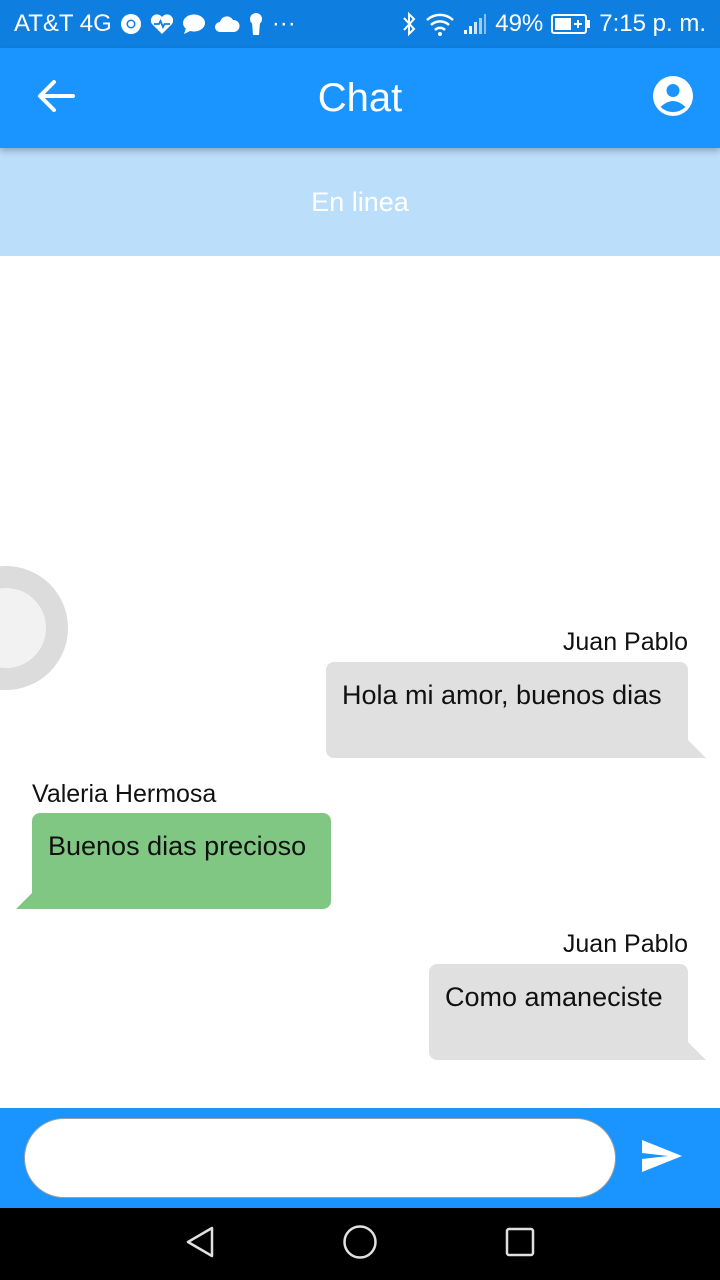 The height and width of the screenshot is (1280, 720). Describe the element at coordinates (34, 628) in the screenshot. I see `loading-spinner-icon` at that location.